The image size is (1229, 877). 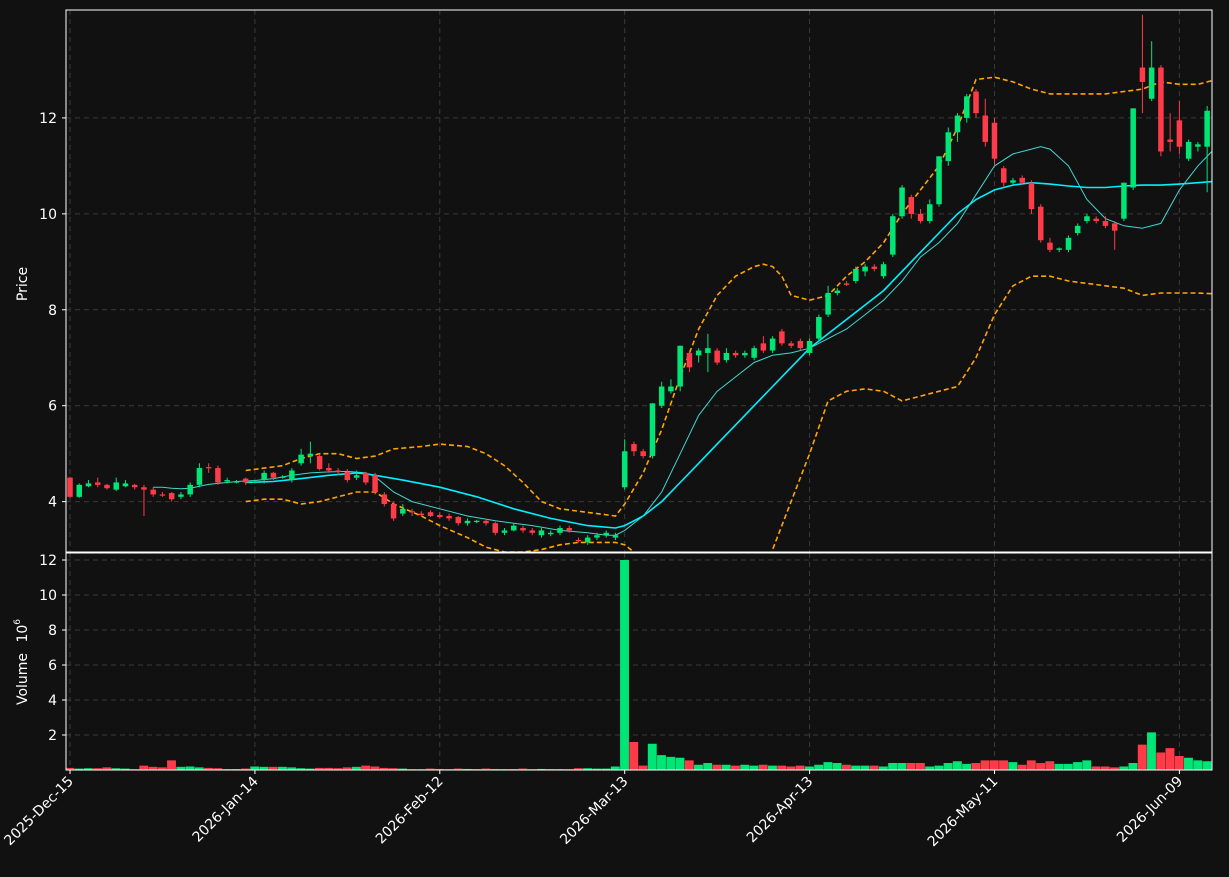 I want to click on price-axis-label: Price, so click(x=23, y=284).